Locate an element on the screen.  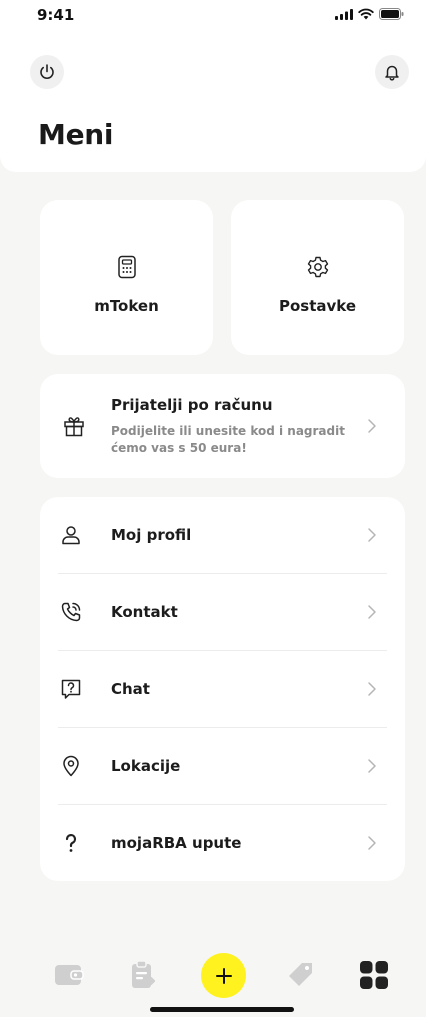
nav-offers is located at coordinates (300, 975).